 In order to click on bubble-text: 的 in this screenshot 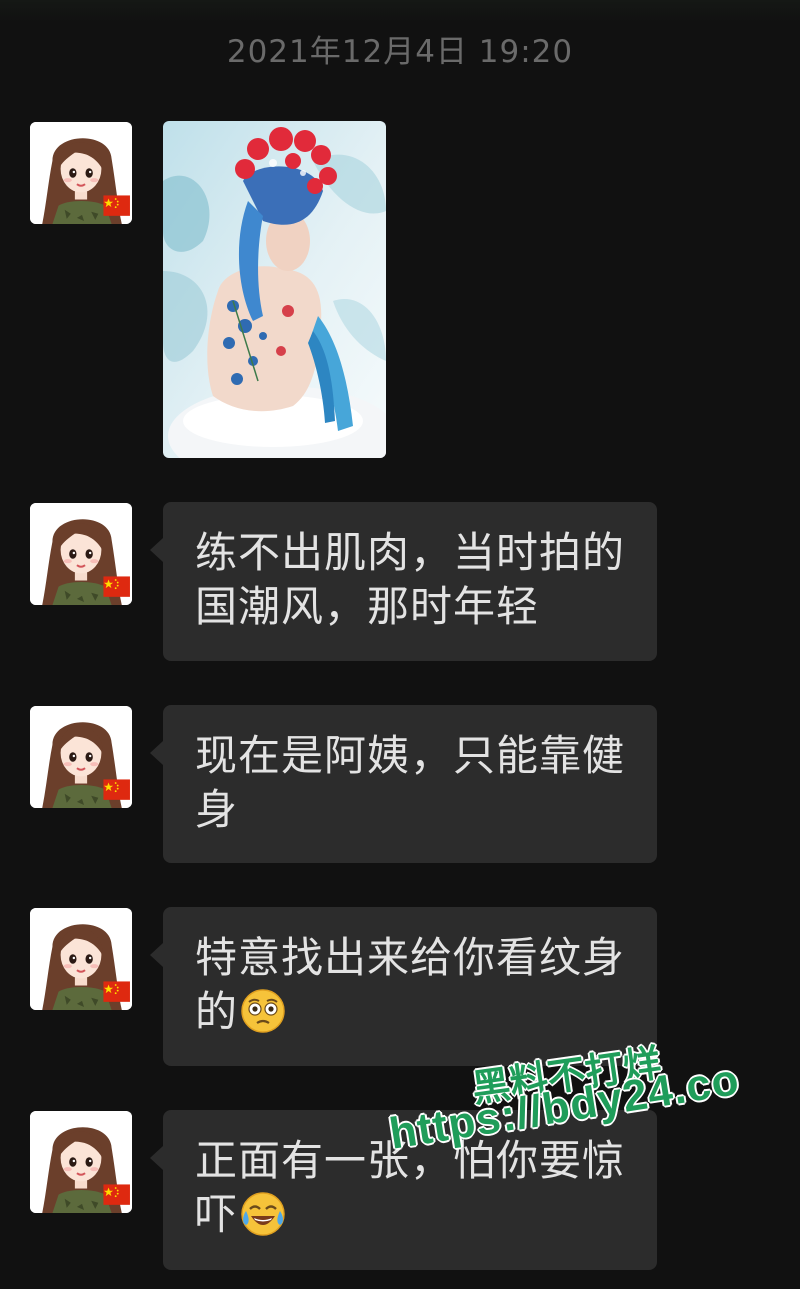, I will do `click(217, 1011)`.